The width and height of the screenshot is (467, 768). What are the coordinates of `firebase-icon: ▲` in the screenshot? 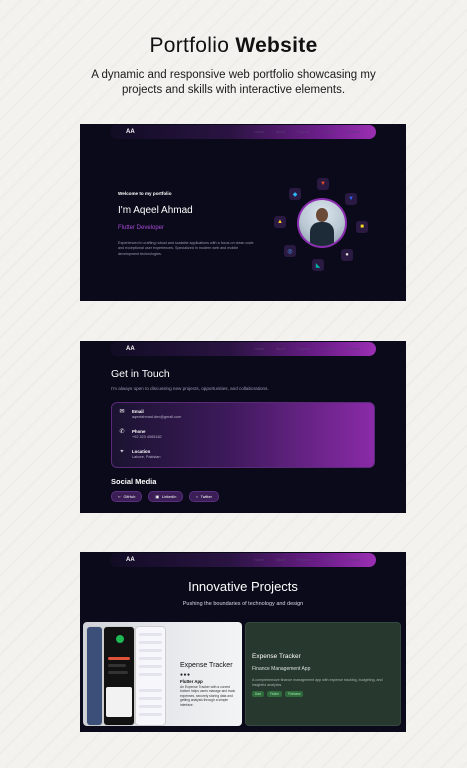 It's located at (280, 222).